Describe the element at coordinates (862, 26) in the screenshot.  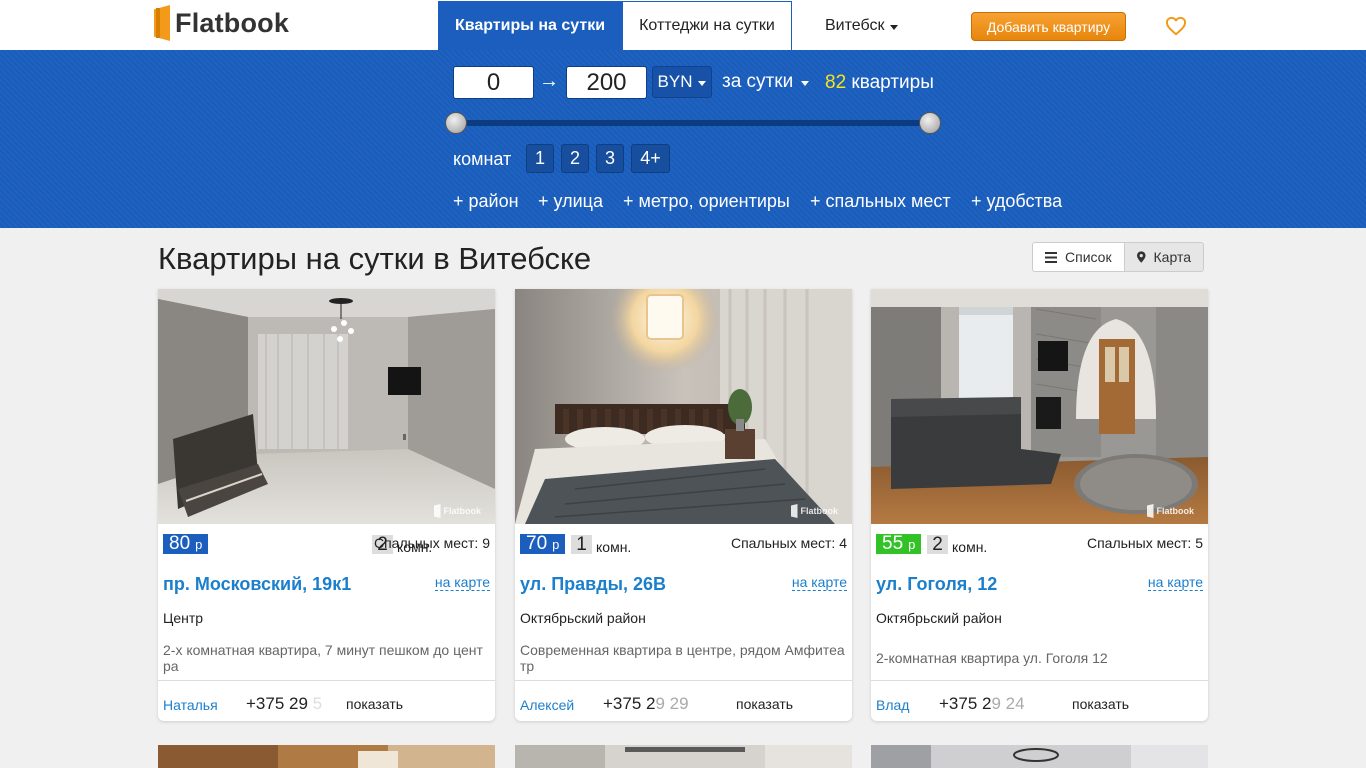
I see `city-dropdown: Витебск` at that location.